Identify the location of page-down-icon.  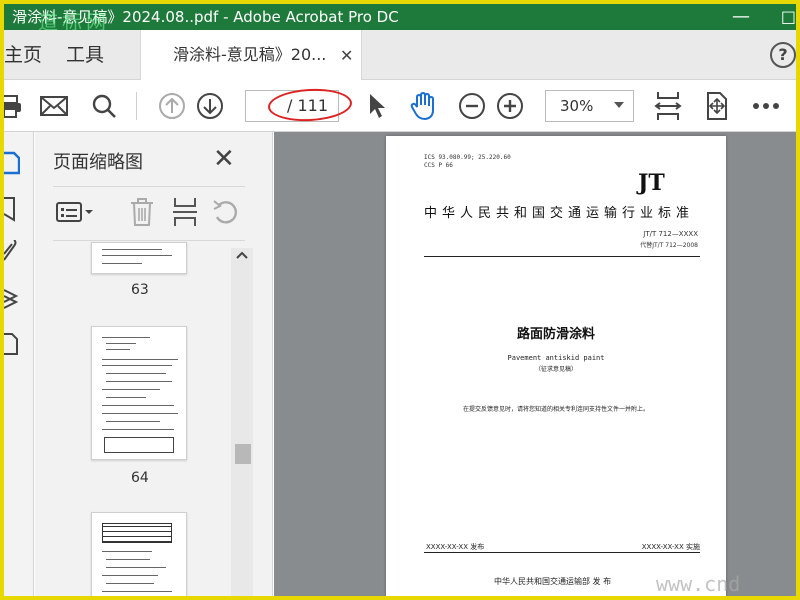
(210, 106).